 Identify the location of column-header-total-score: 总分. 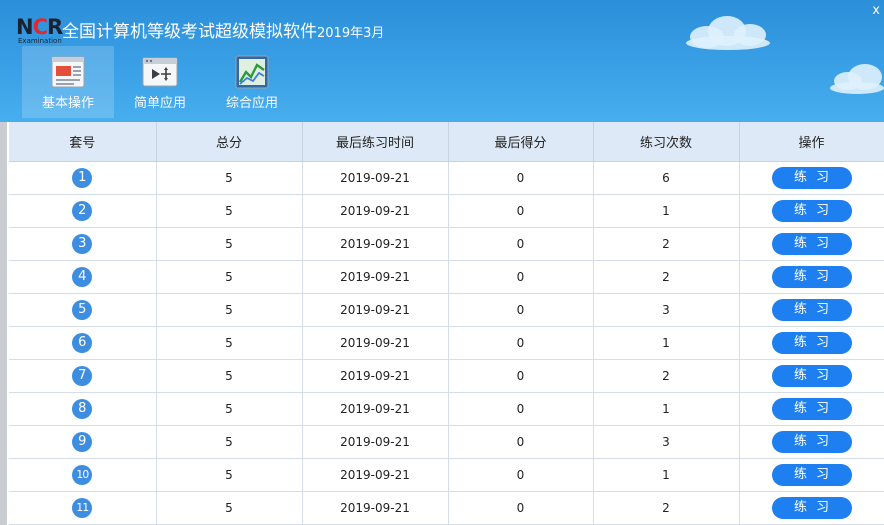
(229, 142).